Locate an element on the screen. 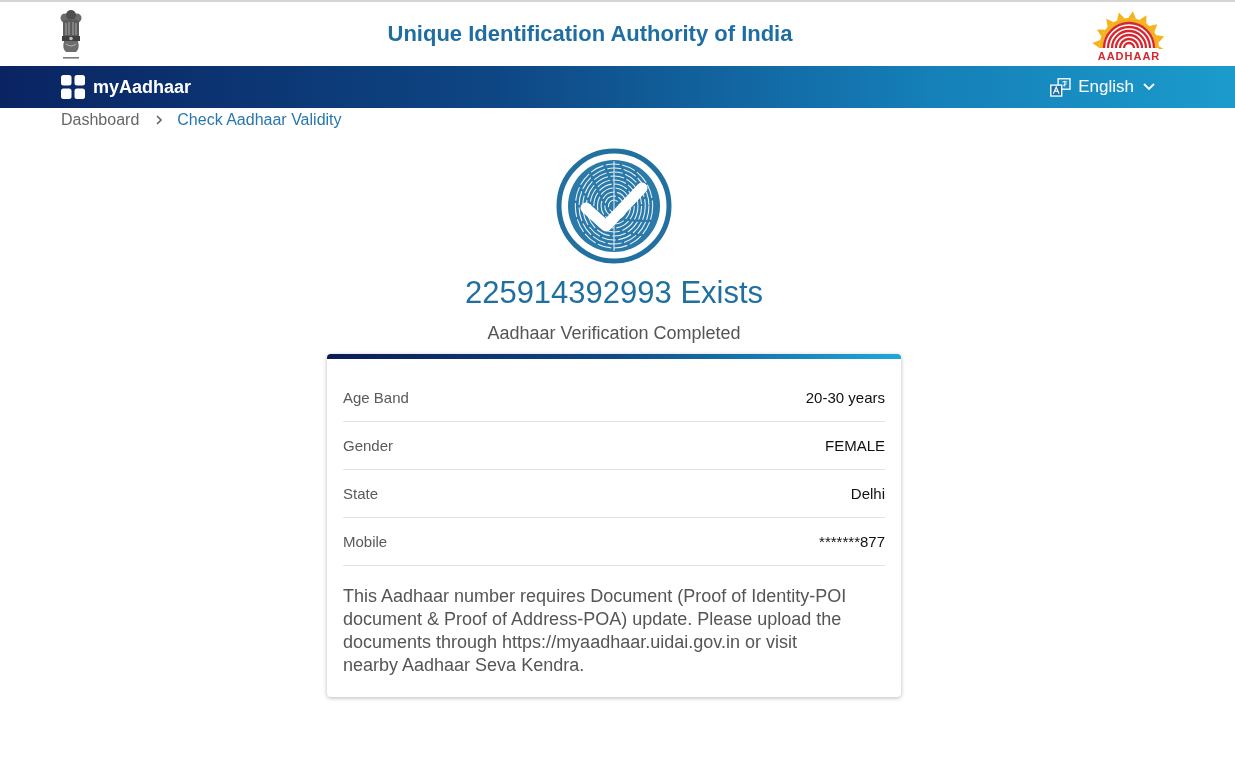 This screenshot has width=1235, height=767. detail-label: Gender is located at coordinates (368, 445).